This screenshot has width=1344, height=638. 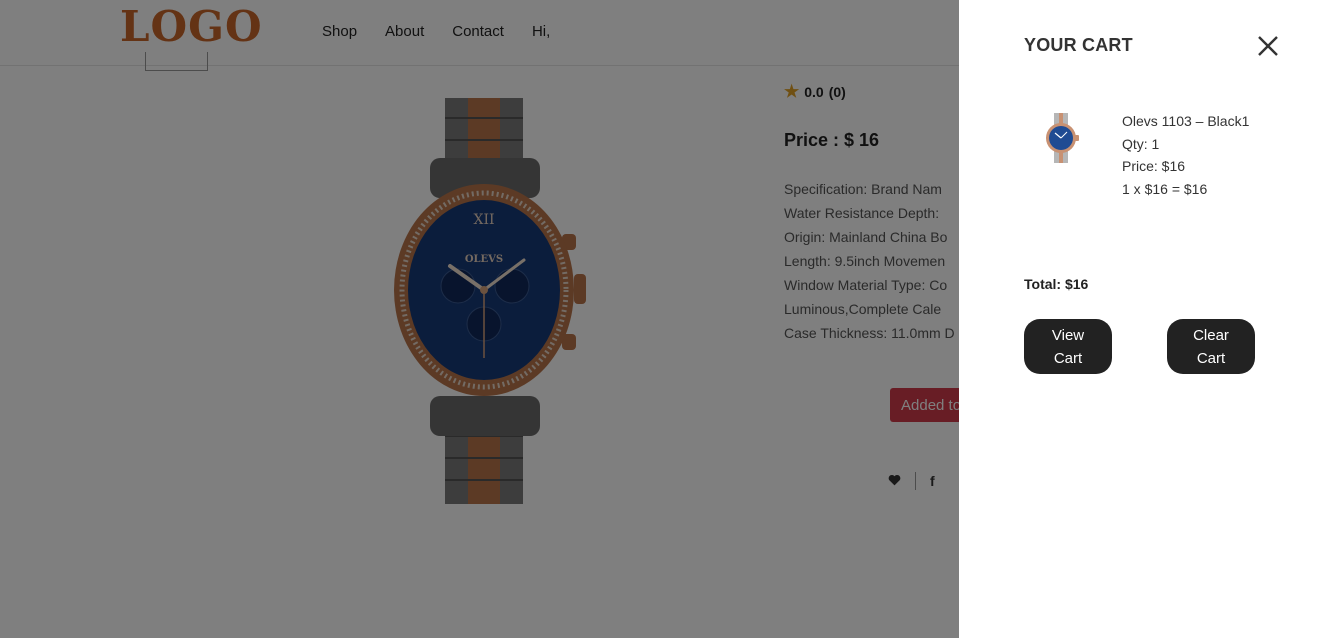 I want to click on cart-item-line-total: 1 x $16 = $16, so click(x=1165, y=188).